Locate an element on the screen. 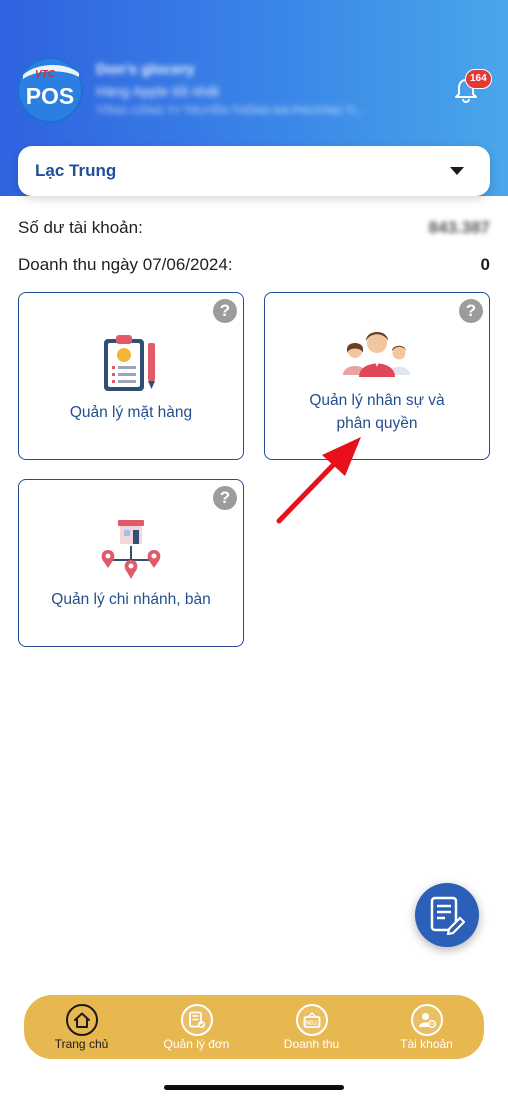 The height and width of the screenshot is (1101, 508). nav-revenue: SELL Doanh thu is located at coordinates (311, 1027).